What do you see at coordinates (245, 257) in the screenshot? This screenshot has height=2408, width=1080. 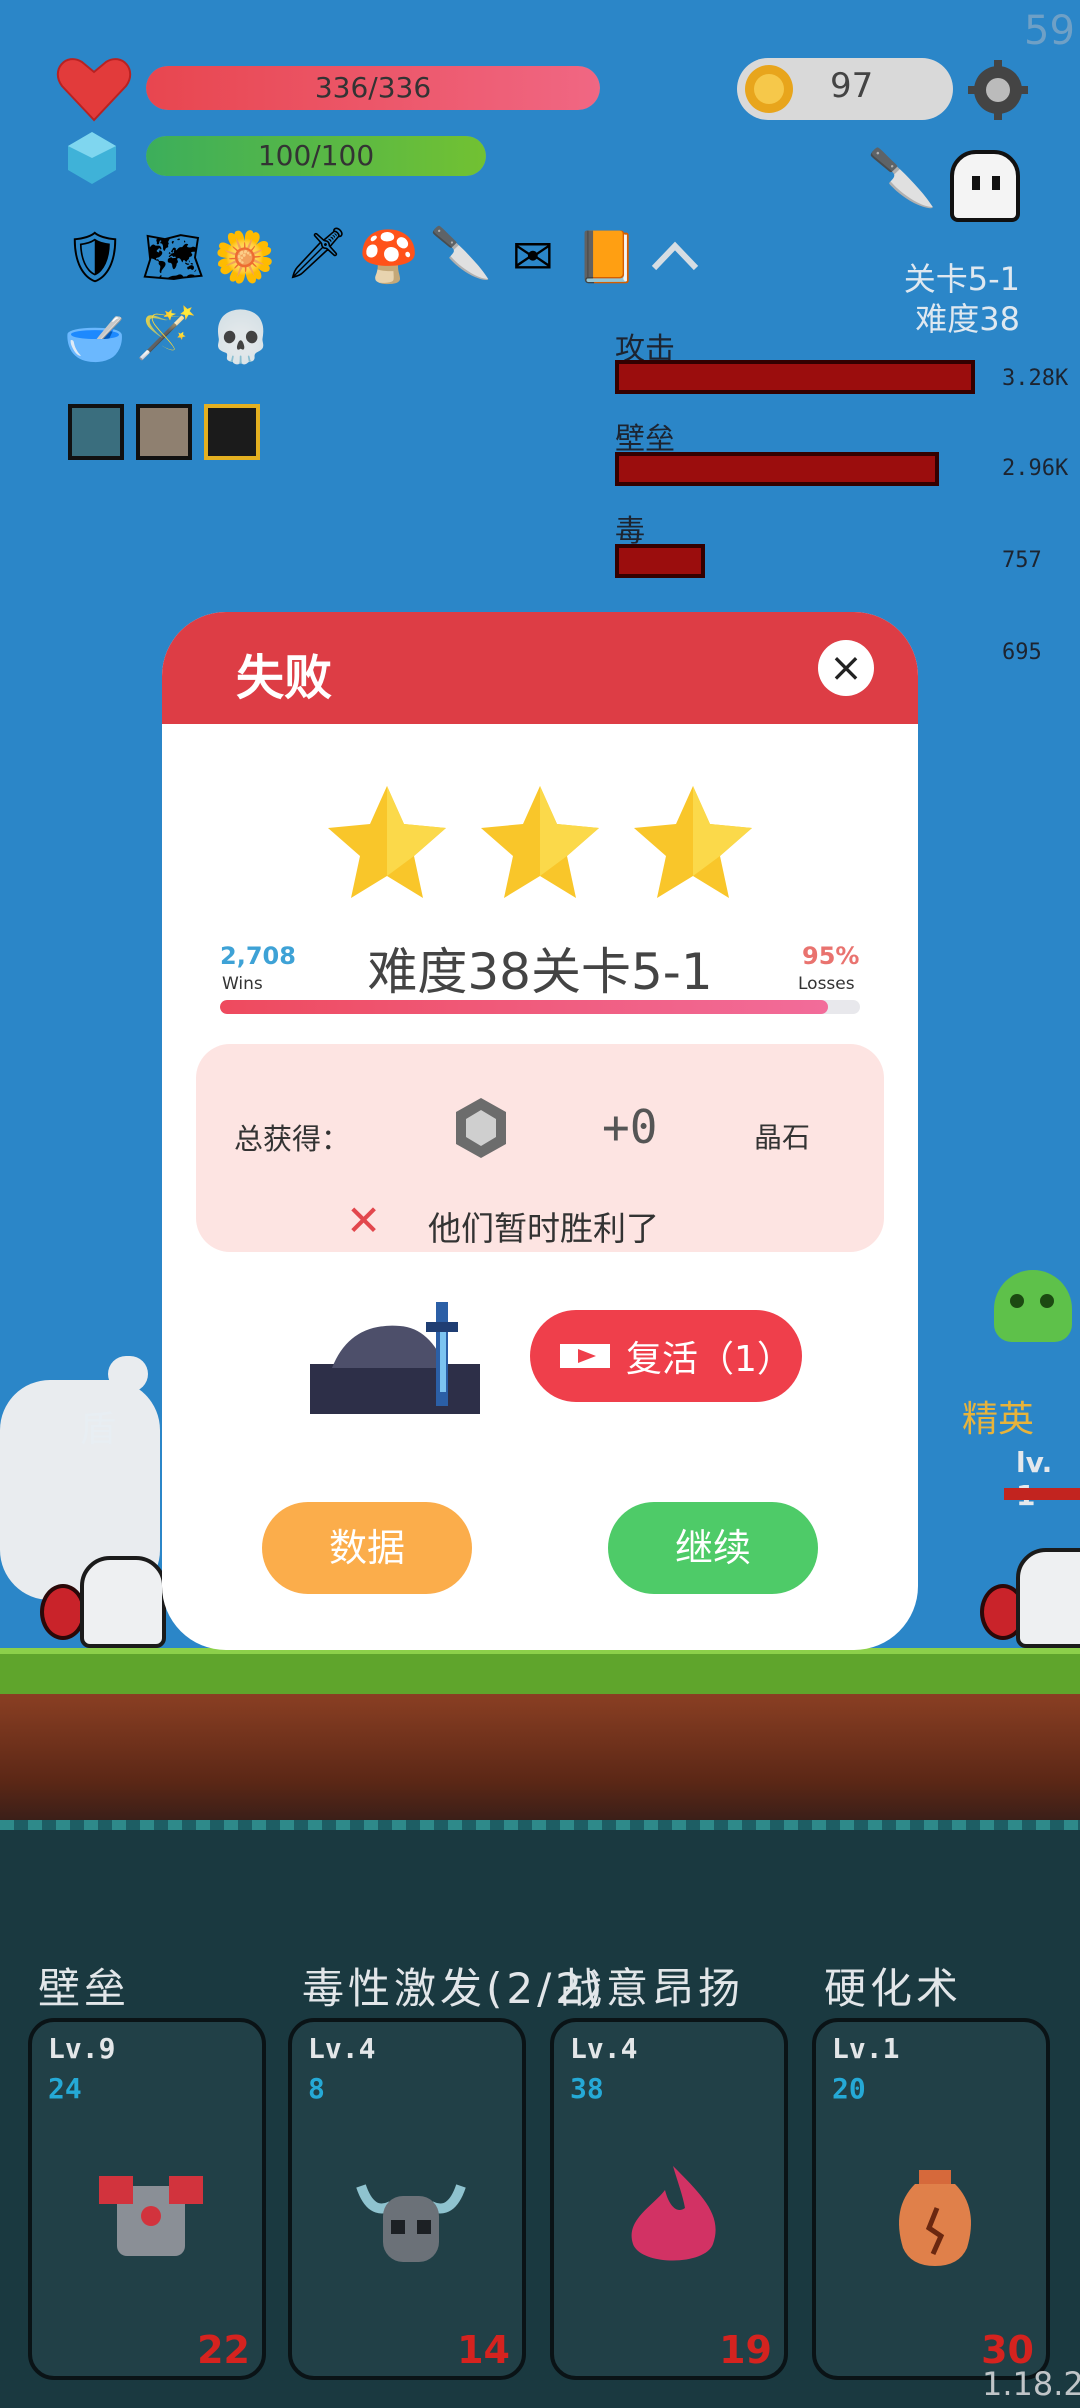 I see `flower-icon: 🌼` at bounding box center [245, 257].